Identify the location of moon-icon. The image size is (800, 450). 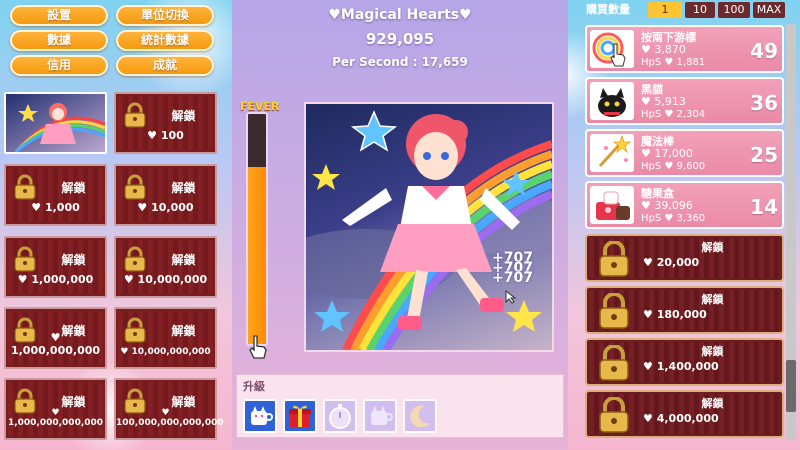
(420, 416).